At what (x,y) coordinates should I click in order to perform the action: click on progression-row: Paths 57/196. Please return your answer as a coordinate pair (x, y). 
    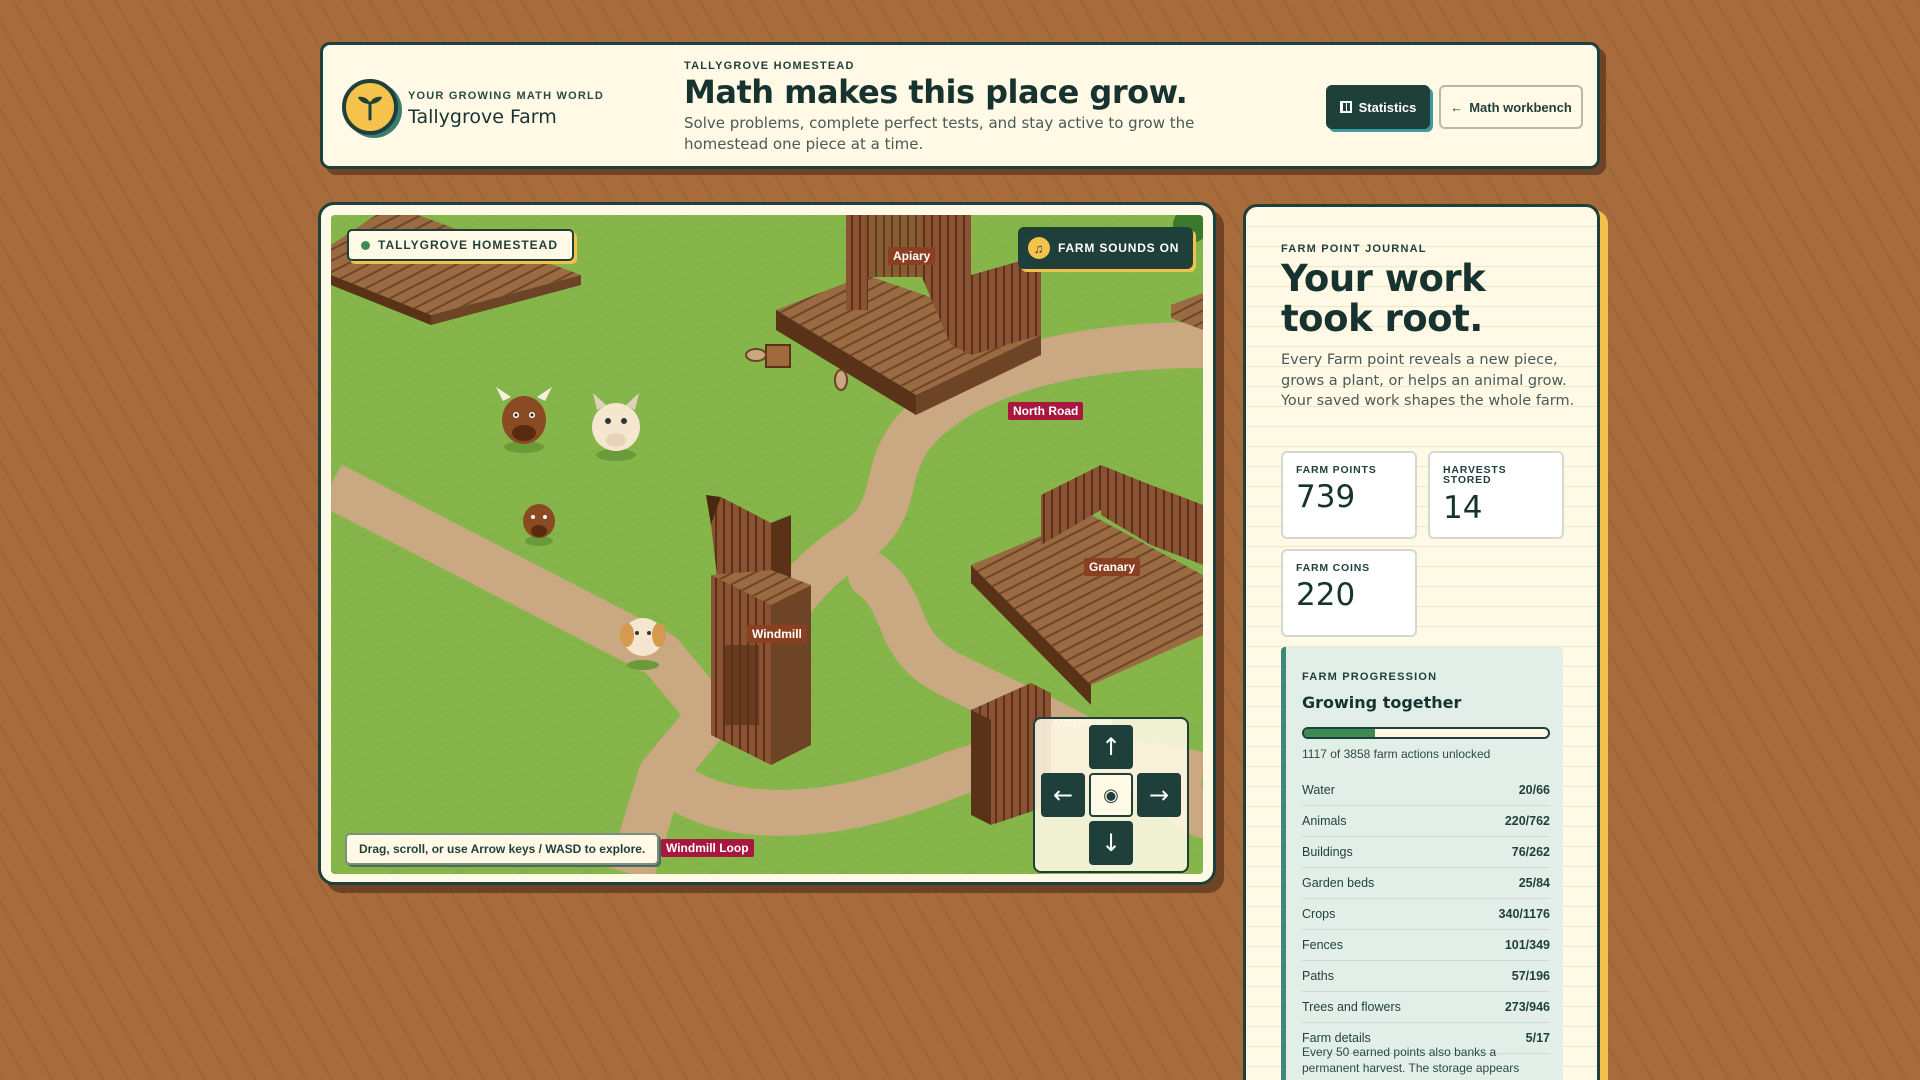
    Looking at the image, I should click on (1426, 976).